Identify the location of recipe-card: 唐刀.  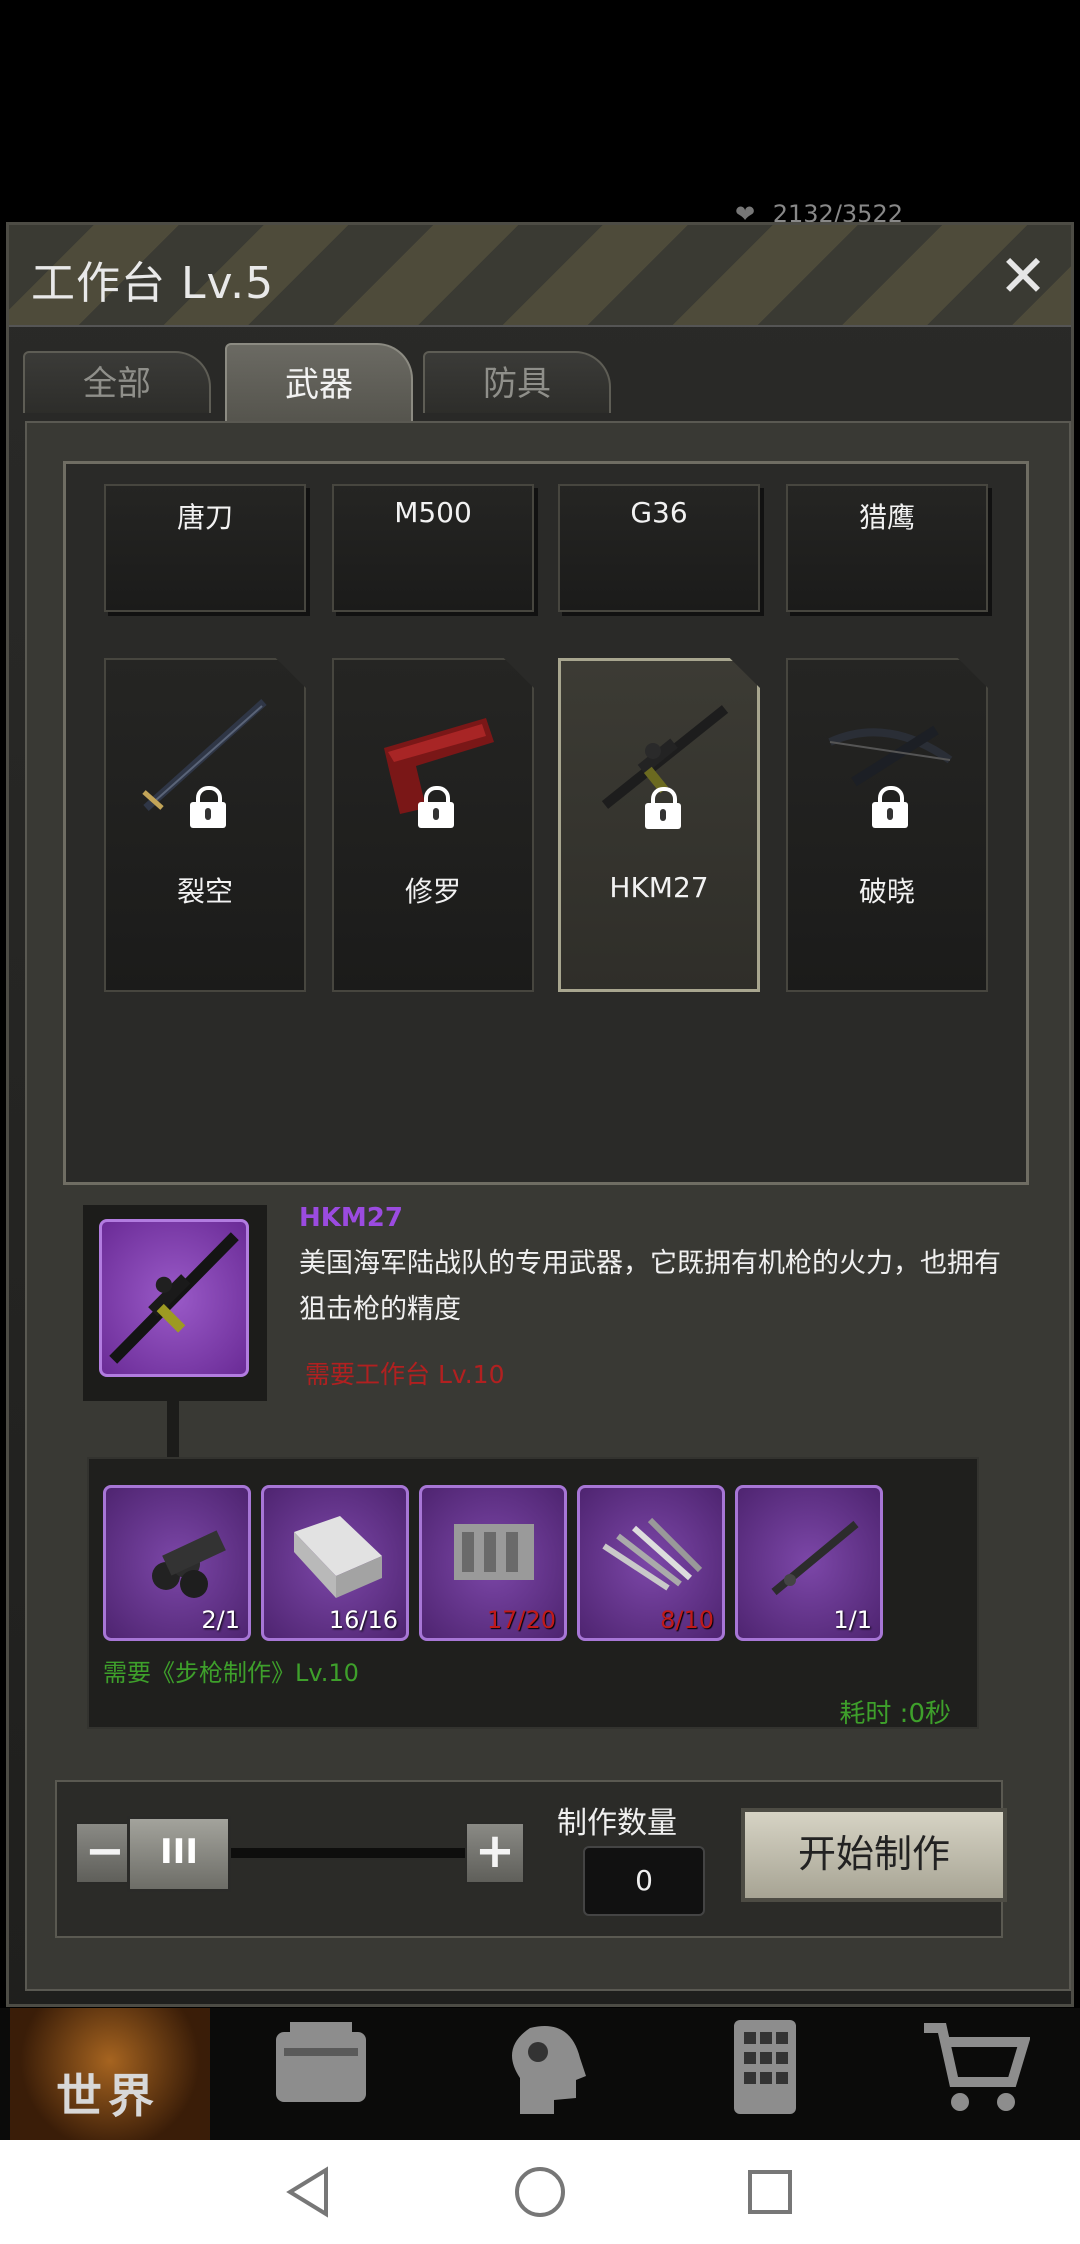
(205, 548).